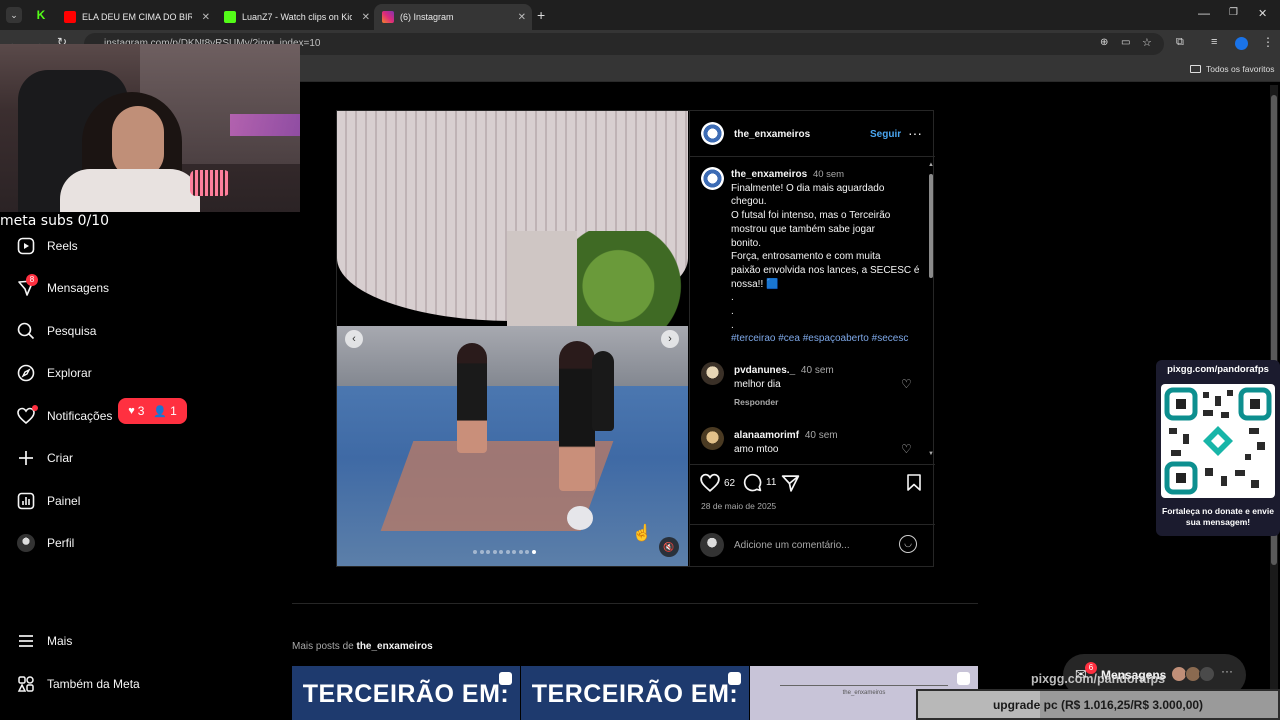 The width and height of the screenshot is (1280, 720). Describe the element at coordinates (14, 15) in the screenshot. I see `tab-search-button: ⌄` at that location.